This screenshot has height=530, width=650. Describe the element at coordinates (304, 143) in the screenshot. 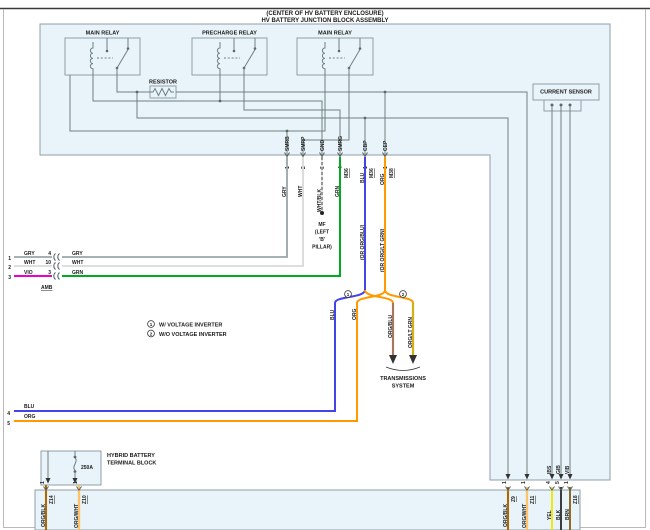

I see `pin-name-smrp: SMRP` at that location.